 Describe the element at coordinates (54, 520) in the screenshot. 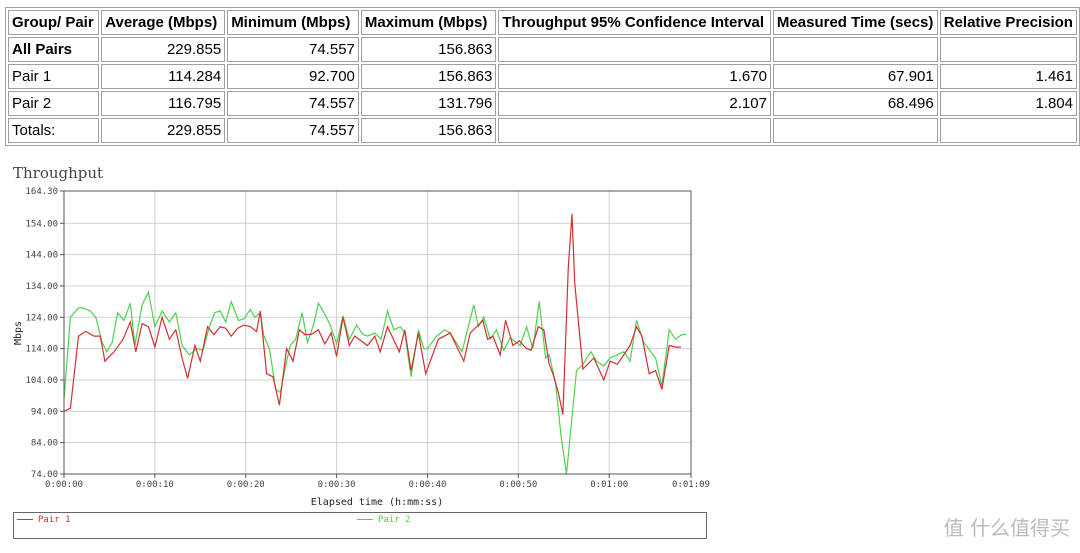

I see `legend-label: Pair 1` at that location.